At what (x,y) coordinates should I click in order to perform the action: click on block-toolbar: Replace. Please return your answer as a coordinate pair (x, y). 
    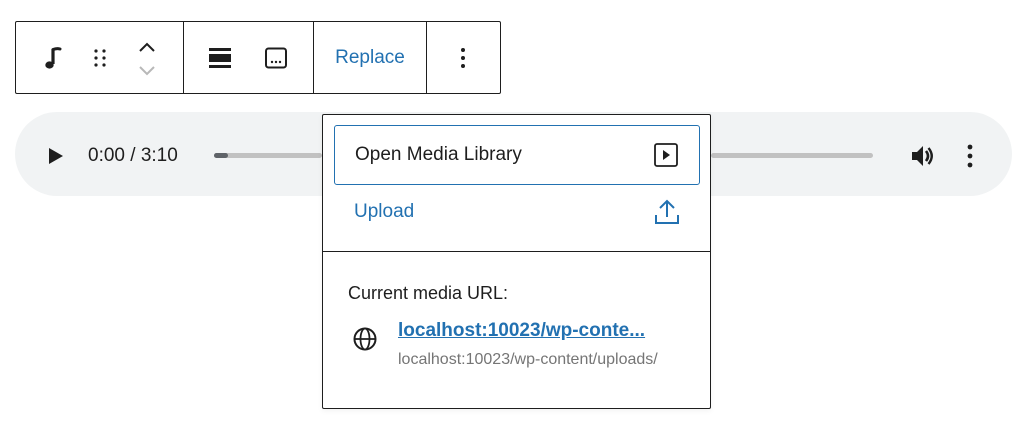
    Looking at the image, I should click on (258, 57).